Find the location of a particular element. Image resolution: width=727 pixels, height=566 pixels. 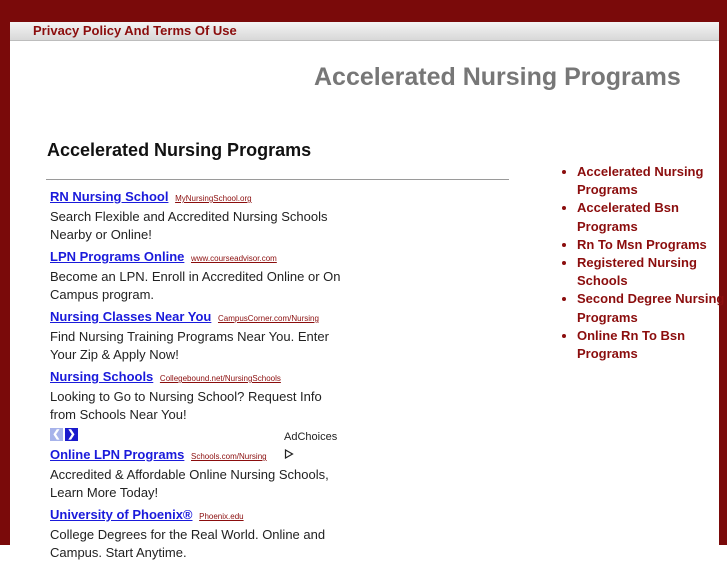

ad-url-link: CampusCorner.com/Nursing is located at coordinates (268, 318).